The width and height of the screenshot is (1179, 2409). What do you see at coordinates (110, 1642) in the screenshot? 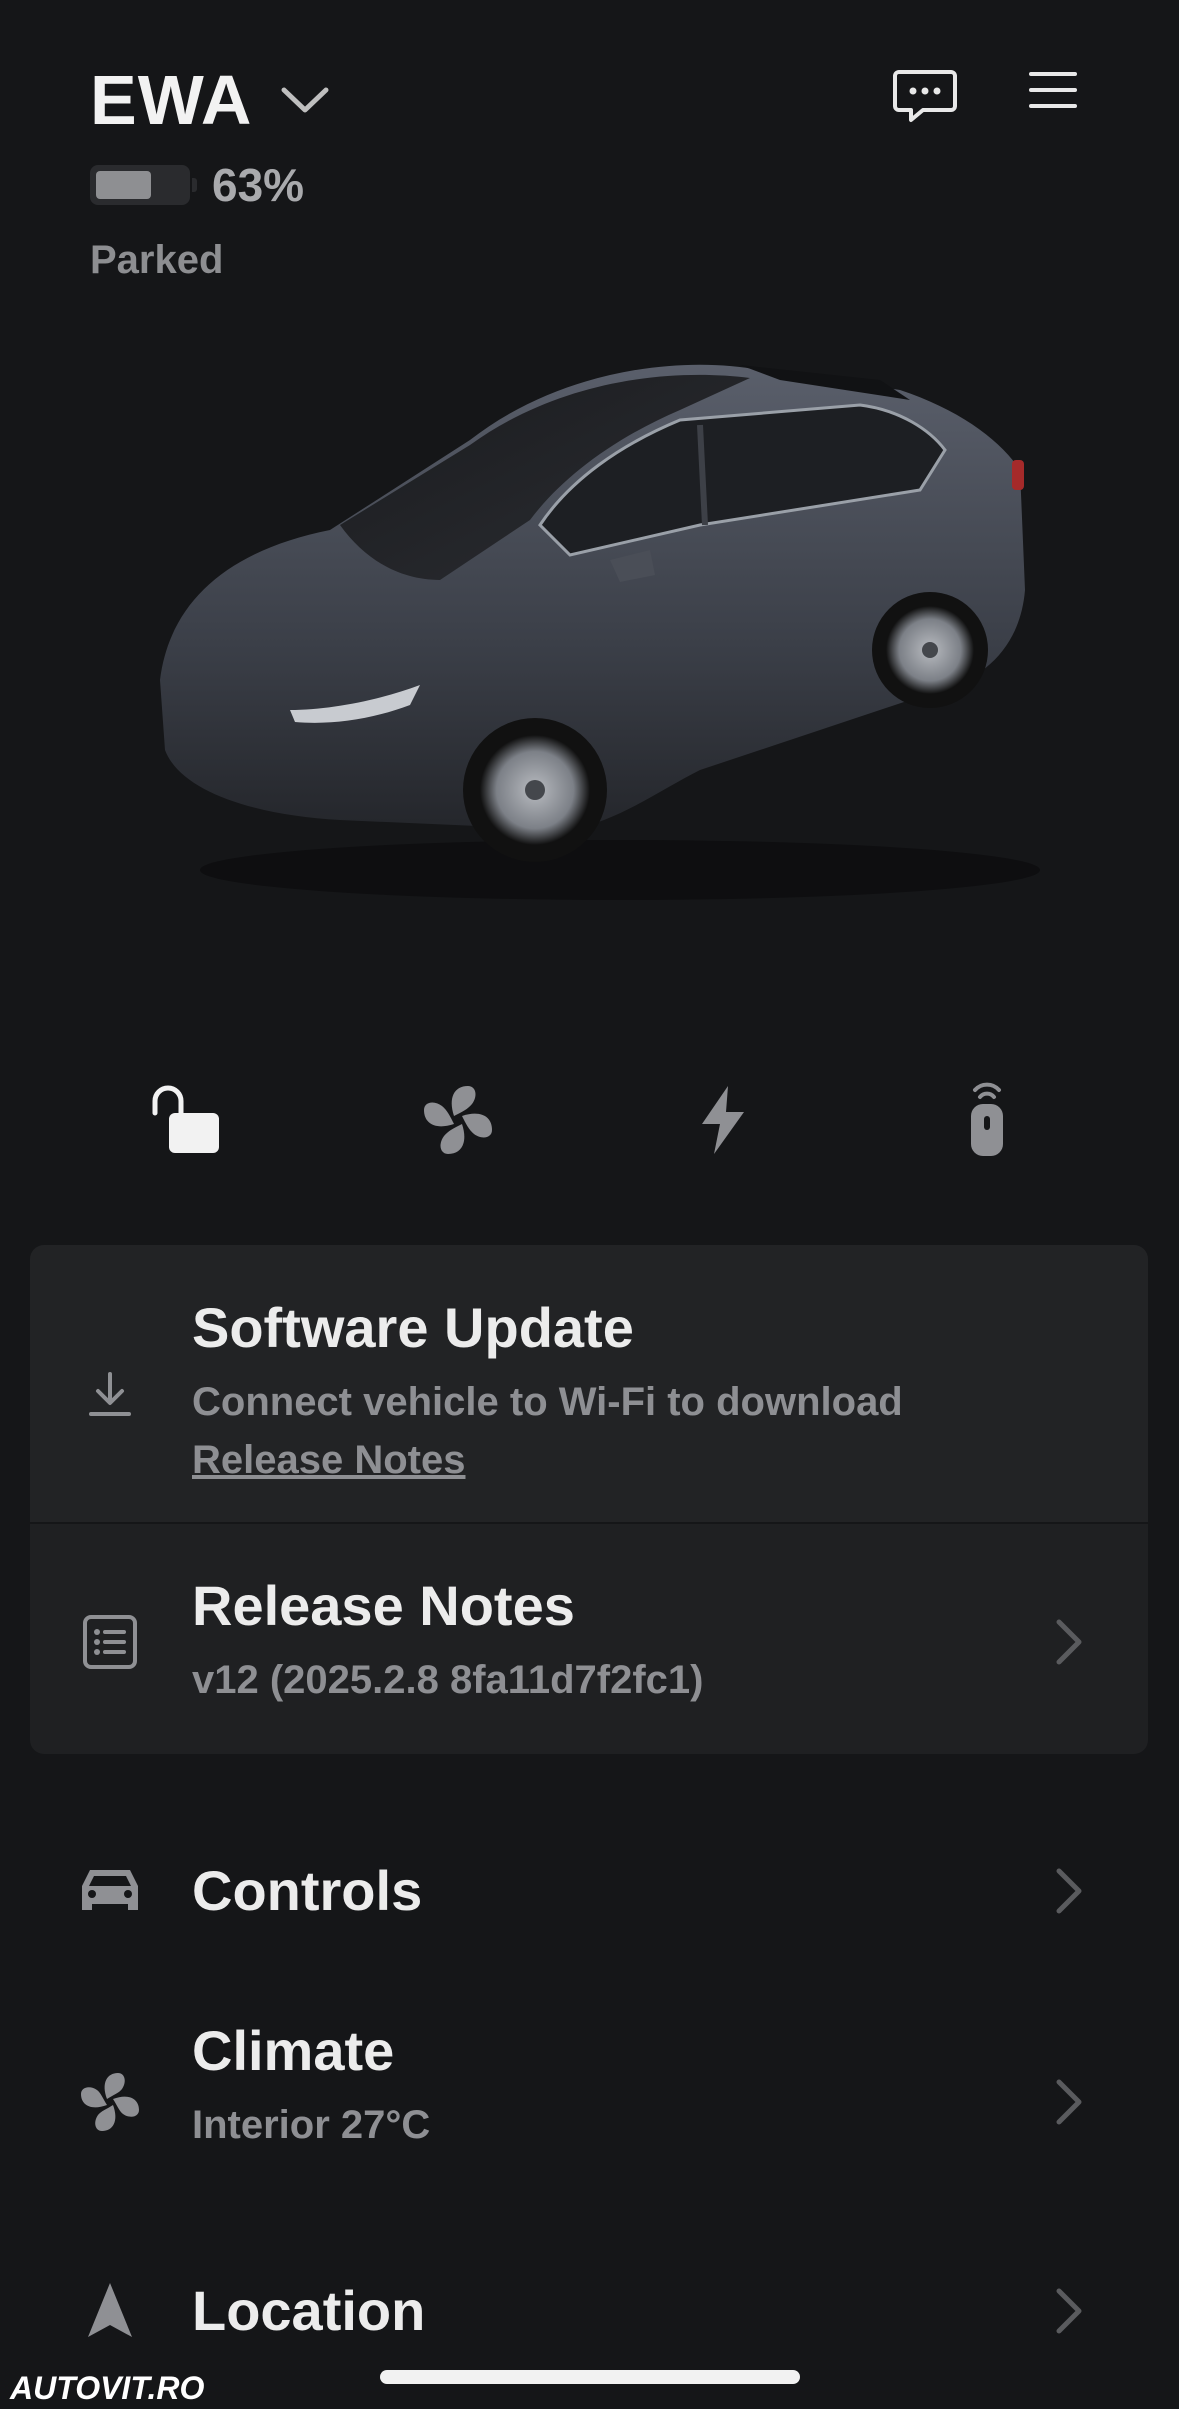
I see `document-list-icon` at bounding box center [110, 1642].